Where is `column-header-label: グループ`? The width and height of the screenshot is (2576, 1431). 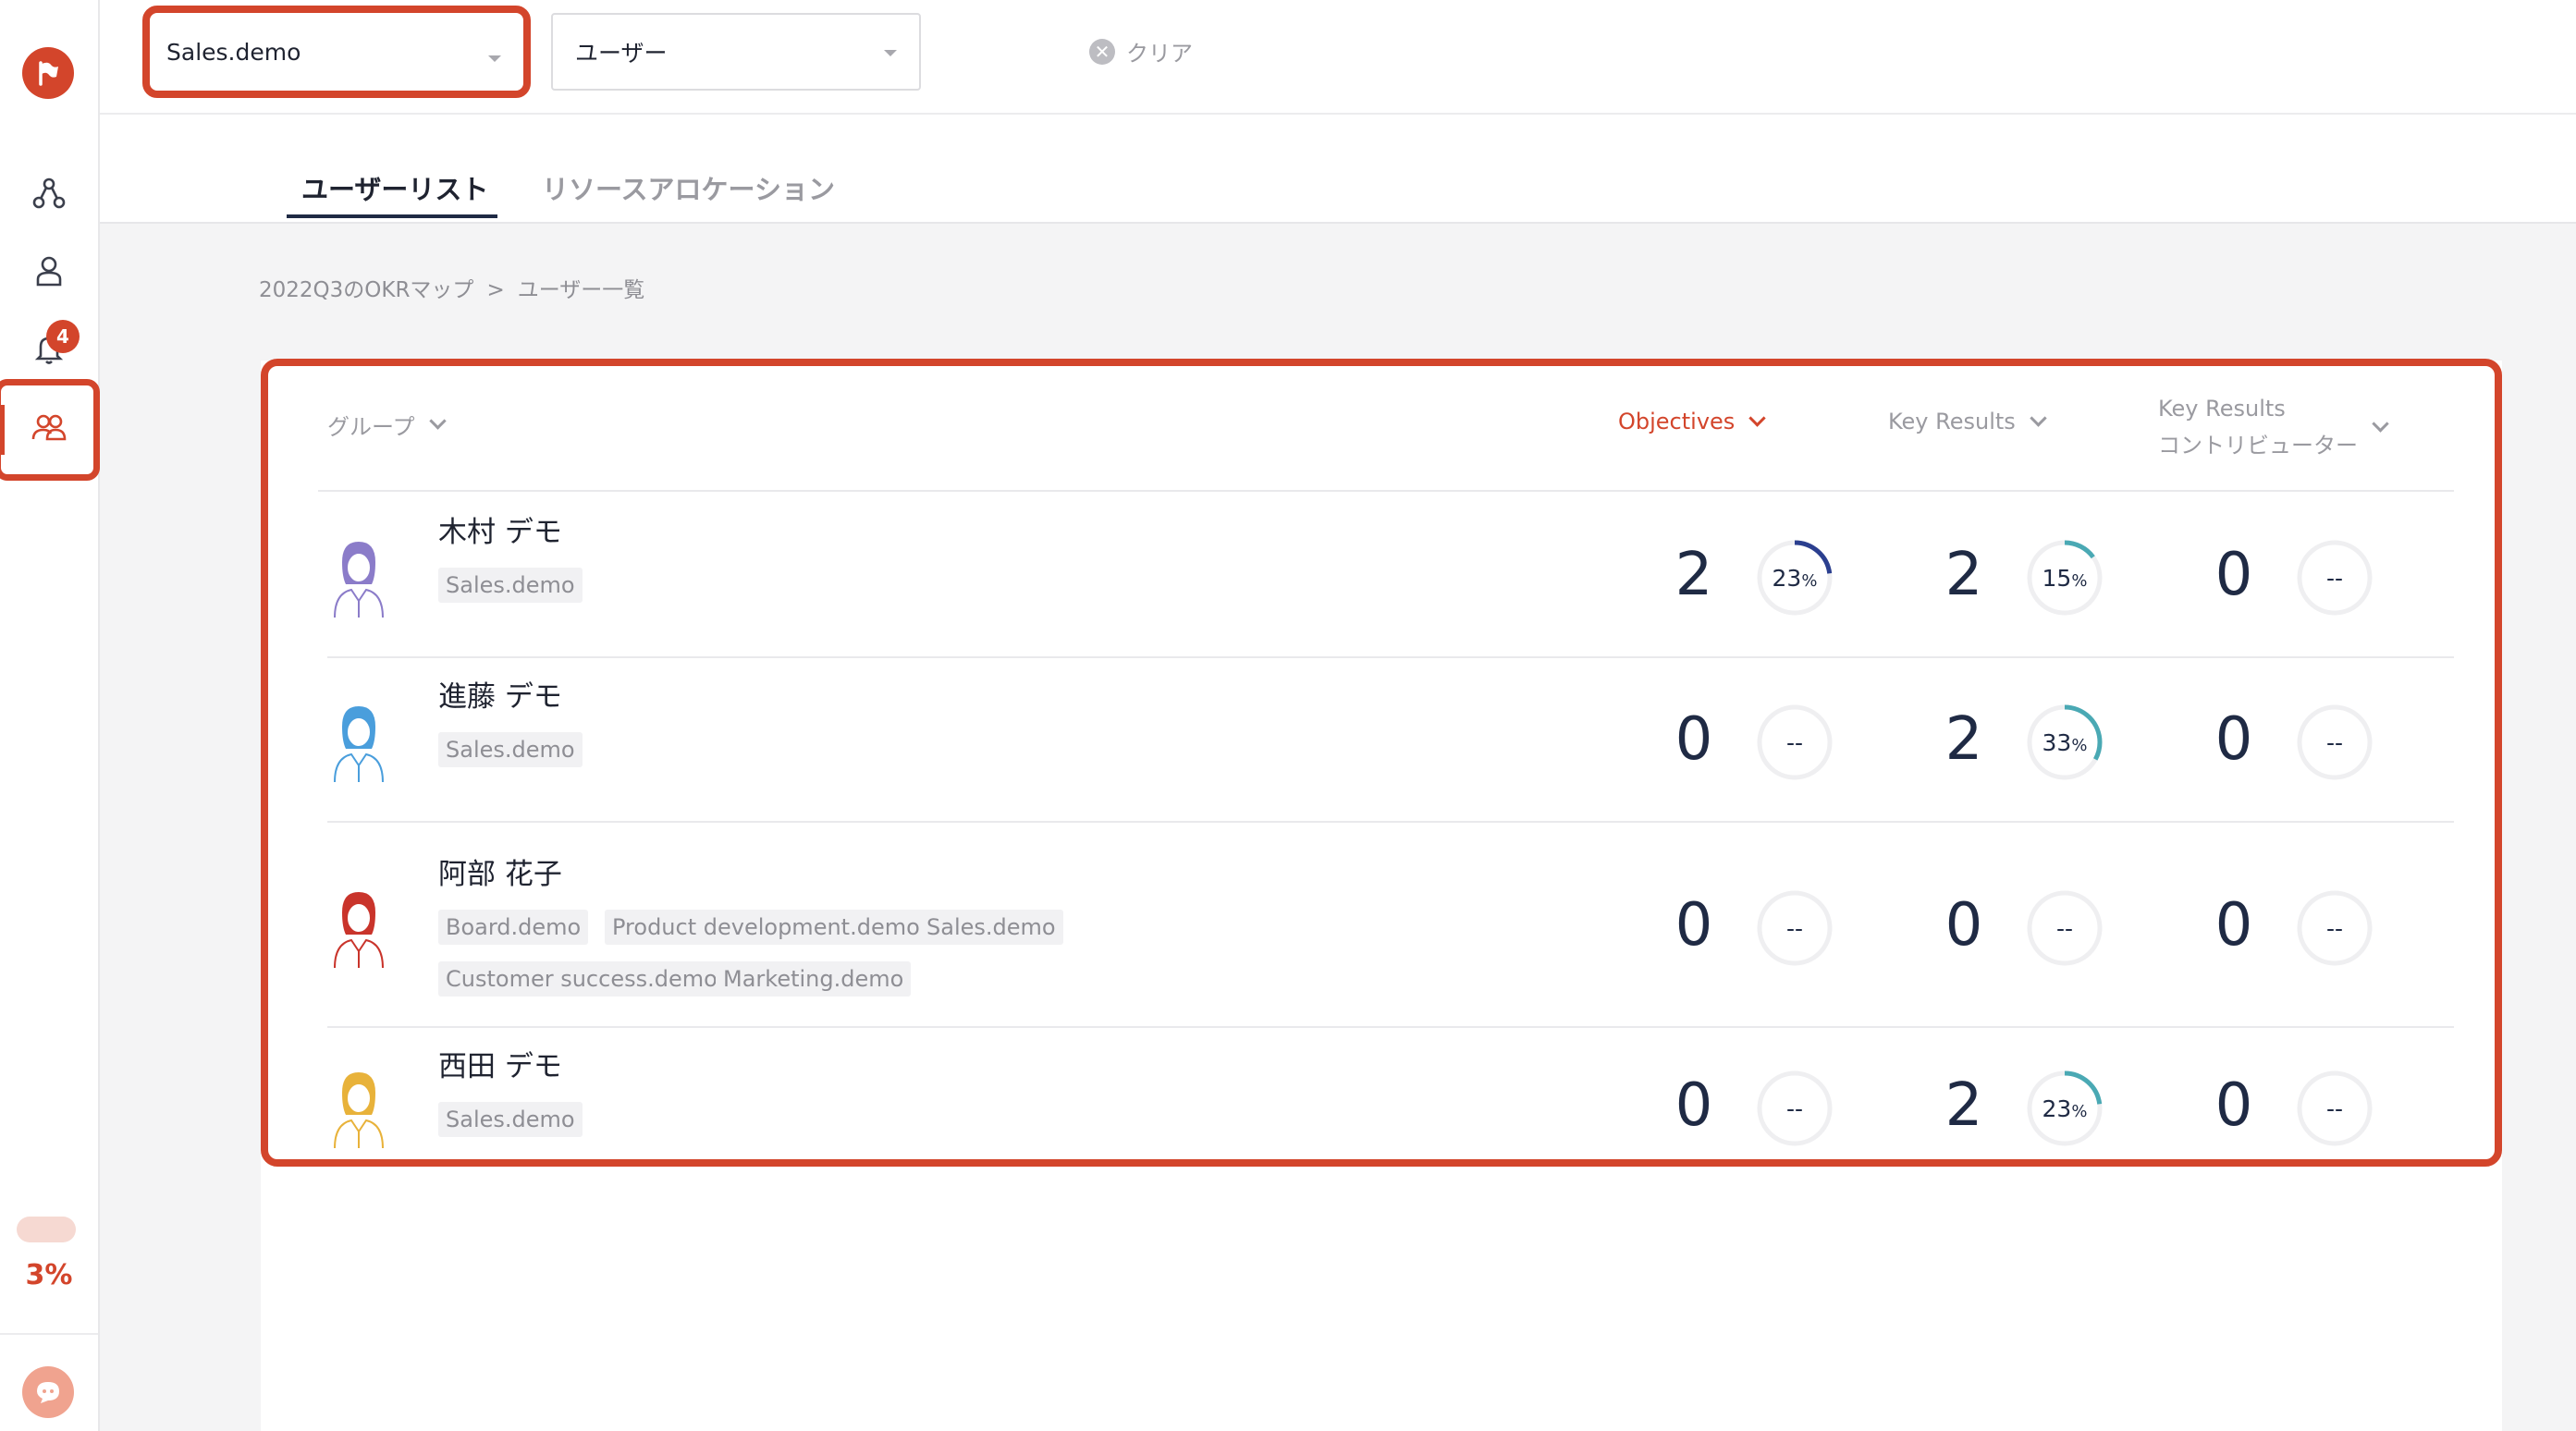 column-header-label: グループ is located at coordinates (371, 427).